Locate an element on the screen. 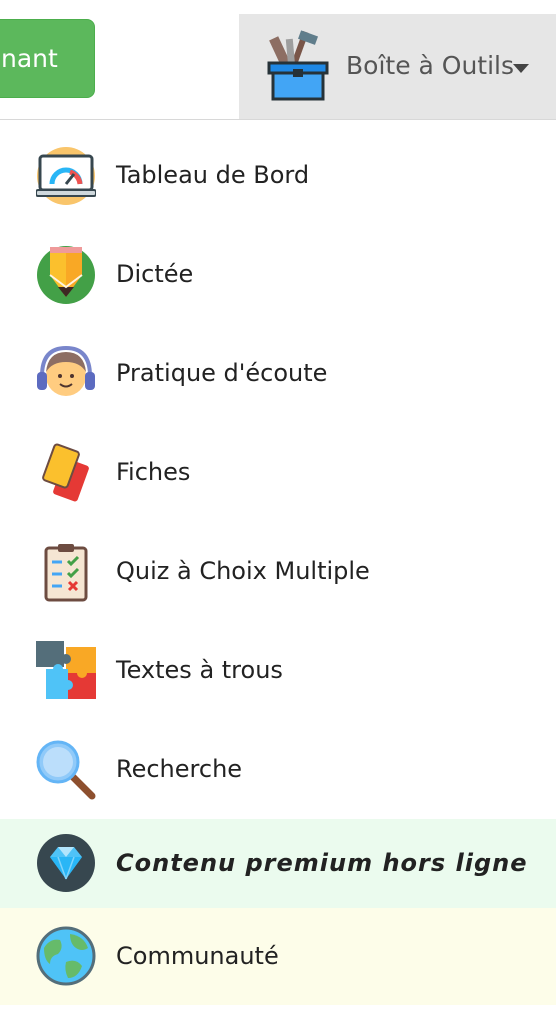 The height and width of the screenshot is (1024, 556). headphones-listener-icon is located at coordinates (66, 370).